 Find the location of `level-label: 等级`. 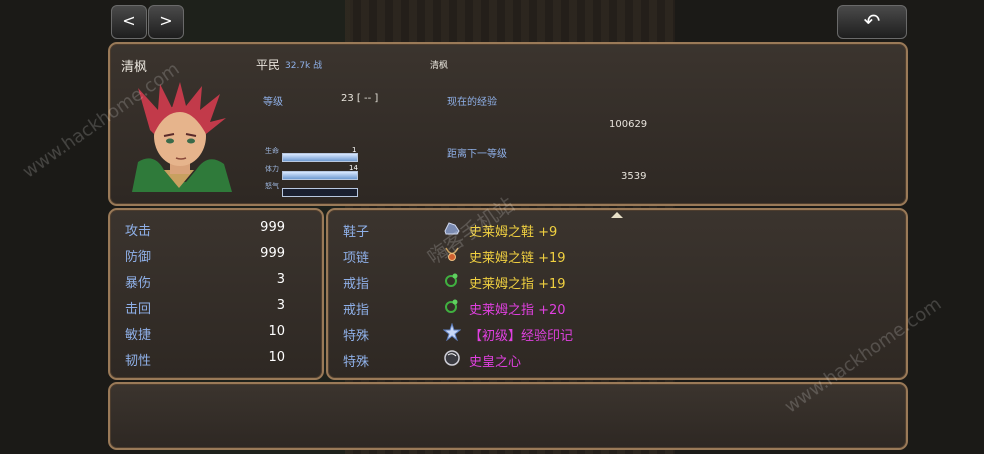

level-label: 等级 is located at coordinates (273, 102).